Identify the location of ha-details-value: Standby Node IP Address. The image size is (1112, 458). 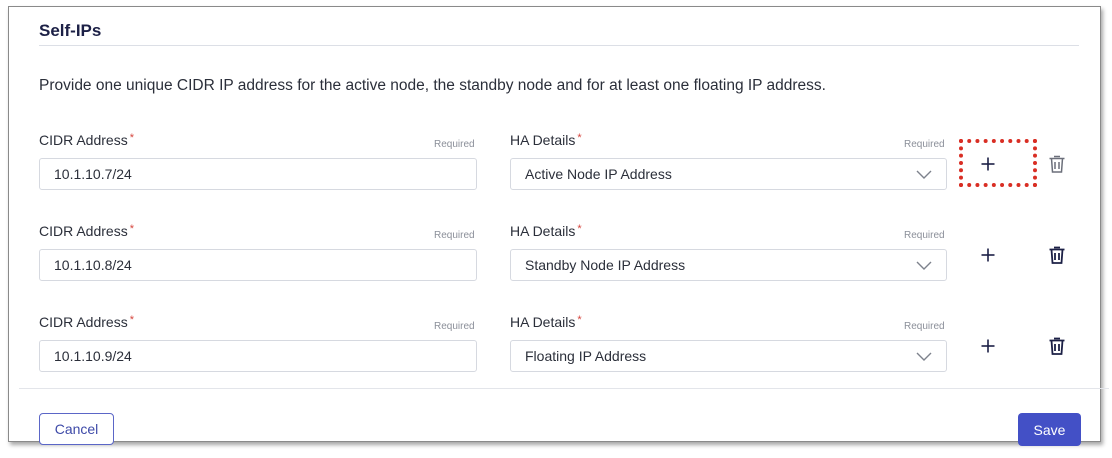
(605, 265).